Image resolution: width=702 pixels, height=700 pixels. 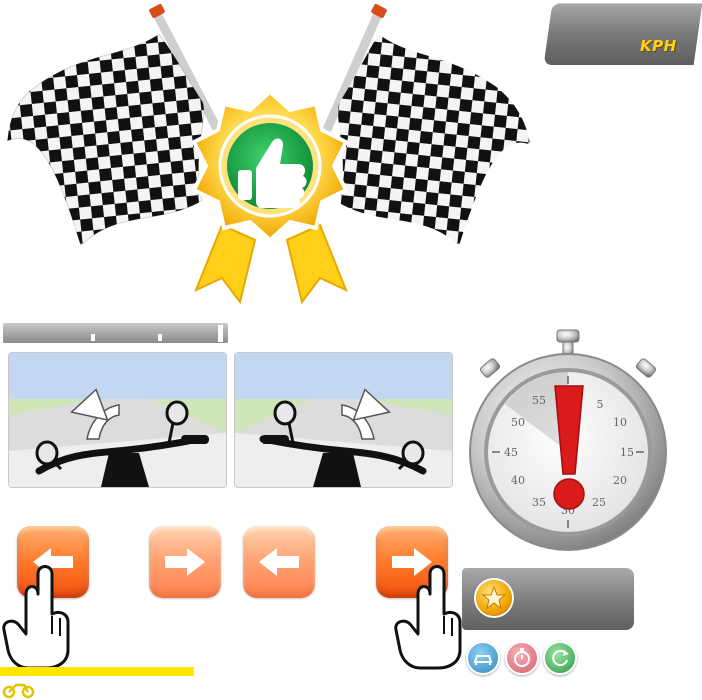 I want to click on left-checkered-flag-icon, so click(x=119, y=125).